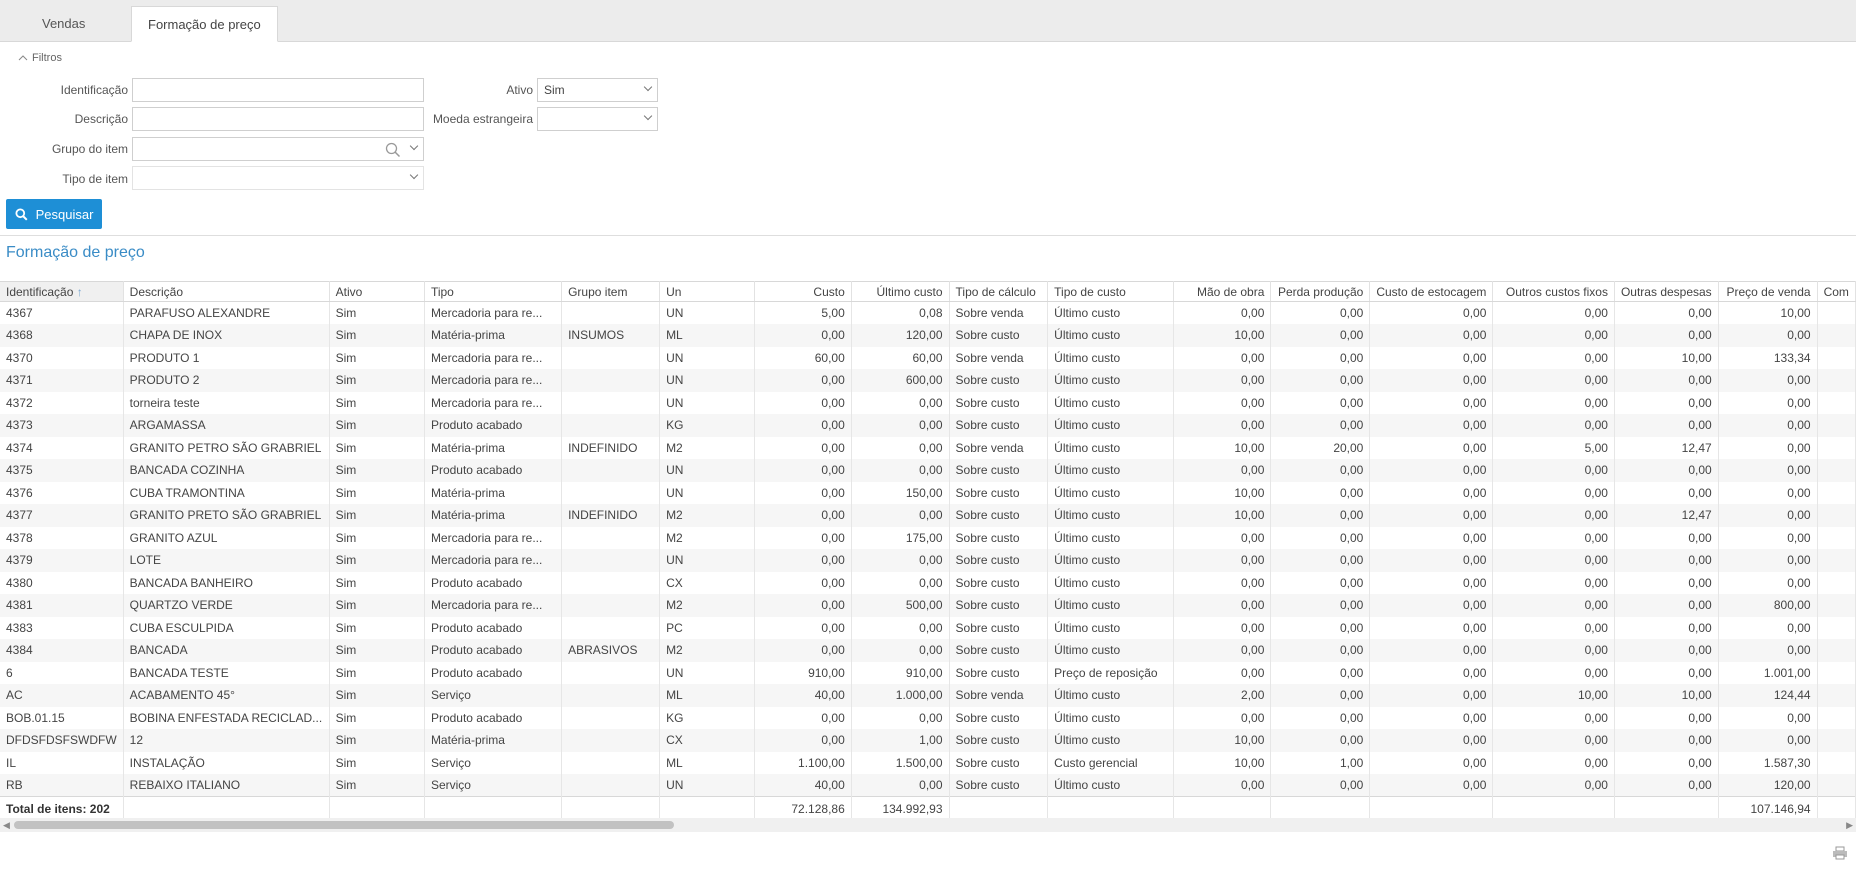  What do you see at coordinates (278, 119) in the screenshot?
I see `descricao-input` at bounding box center [278, 119].